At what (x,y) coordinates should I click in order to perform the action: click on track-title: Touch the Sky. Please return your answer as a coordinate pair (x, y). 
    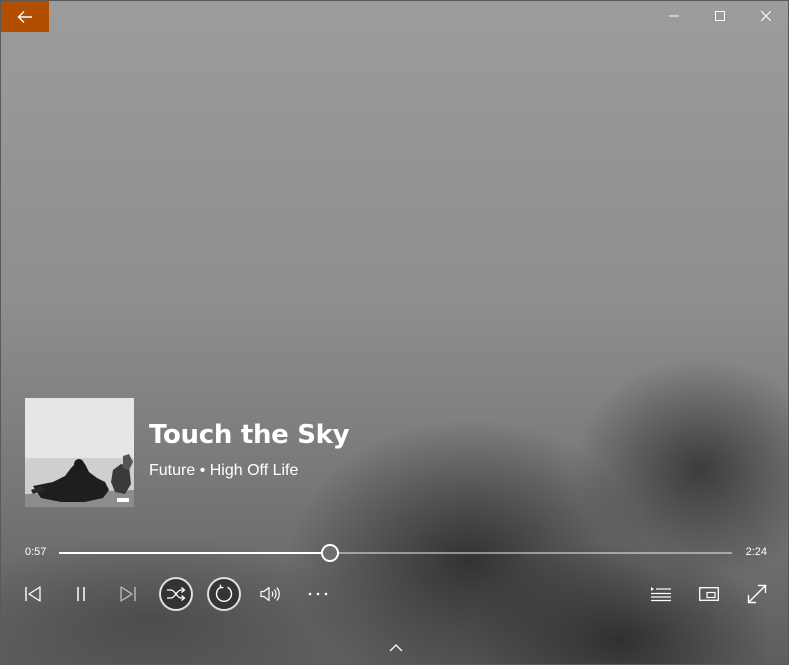
    Looking at the image, I should click on (249, 435).